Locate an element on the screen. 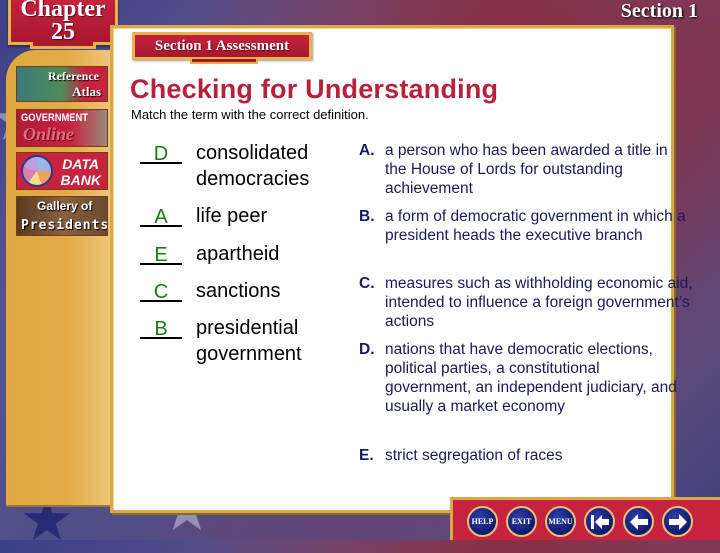  term-item: D consolidated democracies is located at coordinates (238, 167).